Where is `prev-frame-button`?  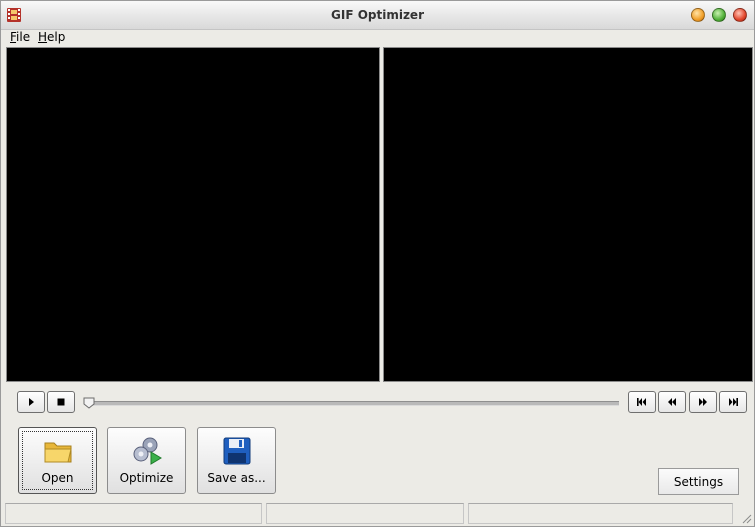 prev-frame-button is located at coordinates (672, 402).